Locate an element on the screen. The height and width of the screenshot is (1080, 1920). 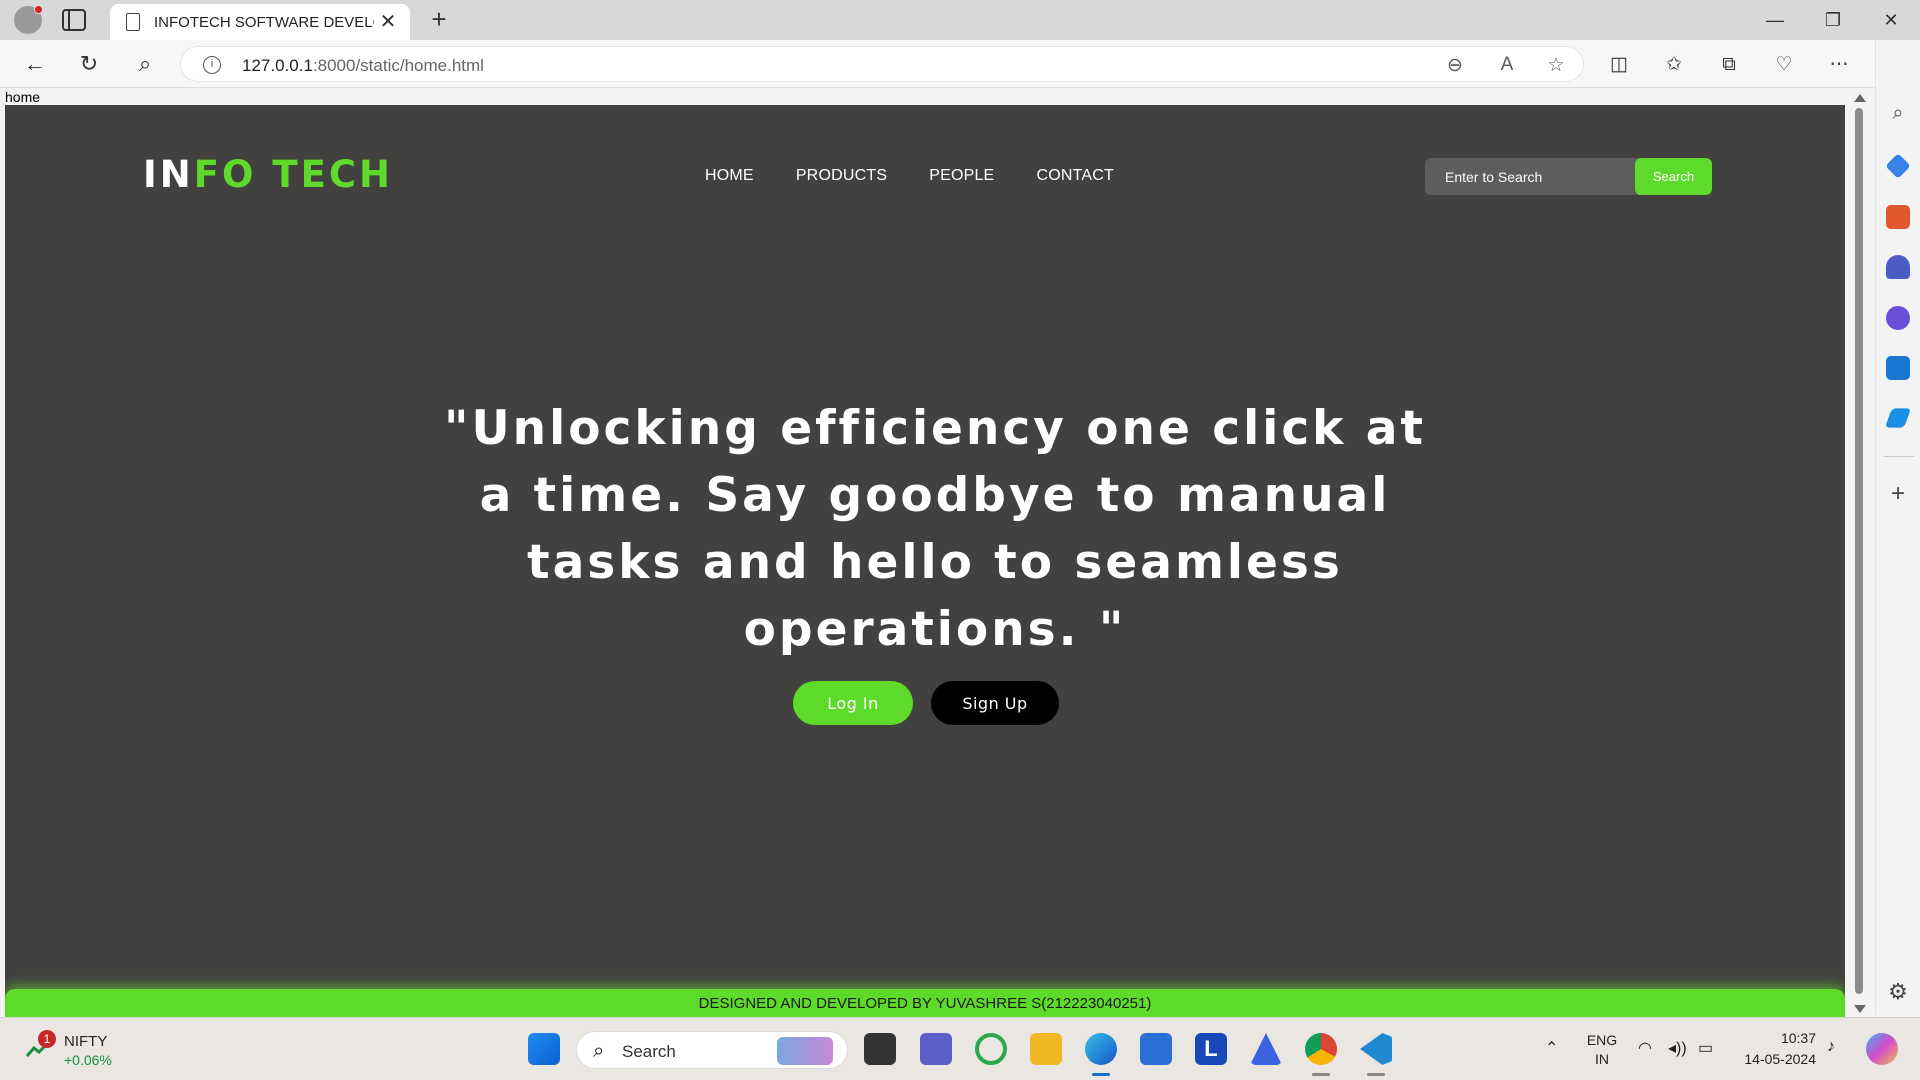
copilot-taskbar-icon is located at coordinates (1882, 1049).